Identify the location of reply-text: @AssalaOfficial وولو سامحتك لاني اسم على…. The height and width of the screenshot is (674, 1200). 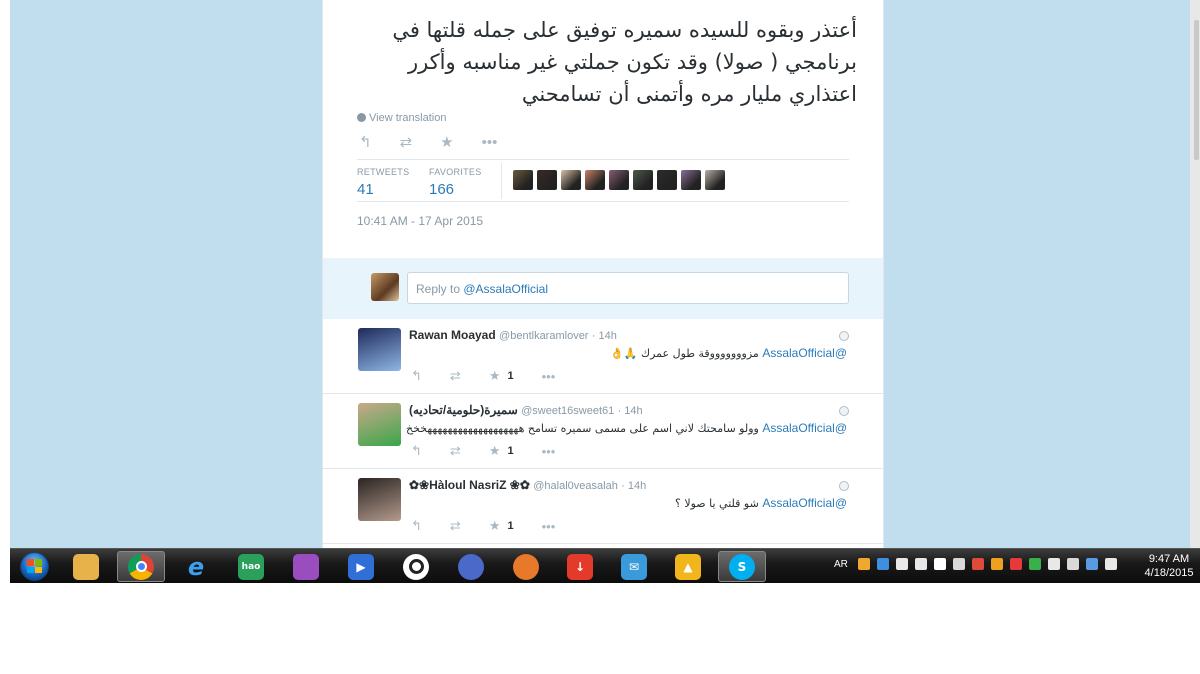
(626, 428).